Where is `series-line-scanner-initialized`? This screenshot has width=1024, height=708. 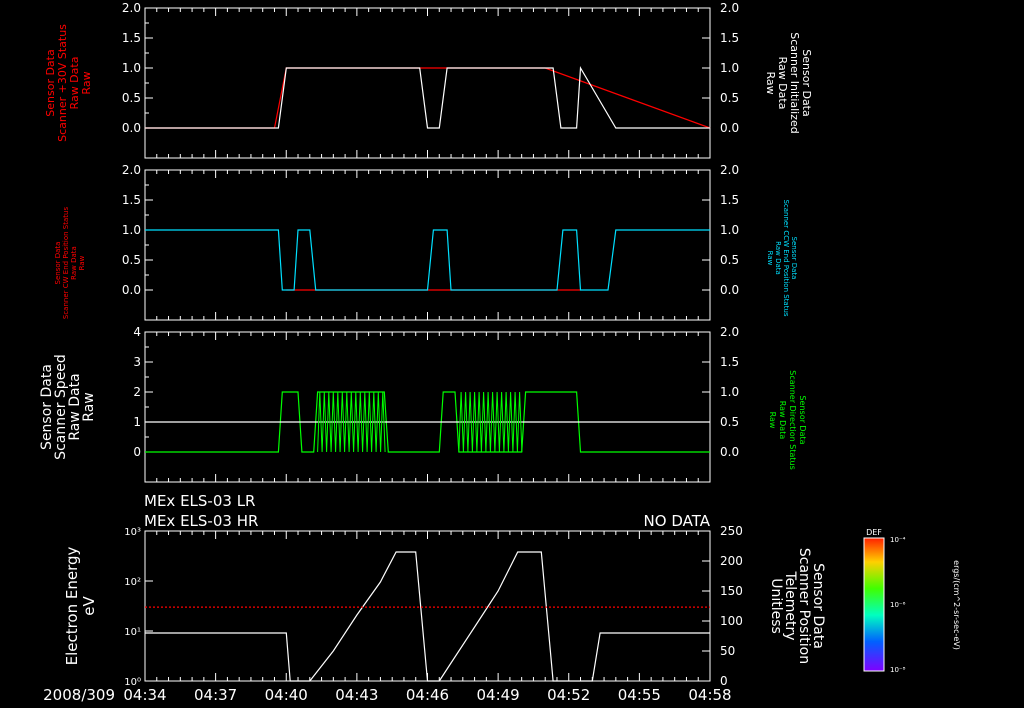
series-line-scanner-initialized is located at coordinates (427, 97).